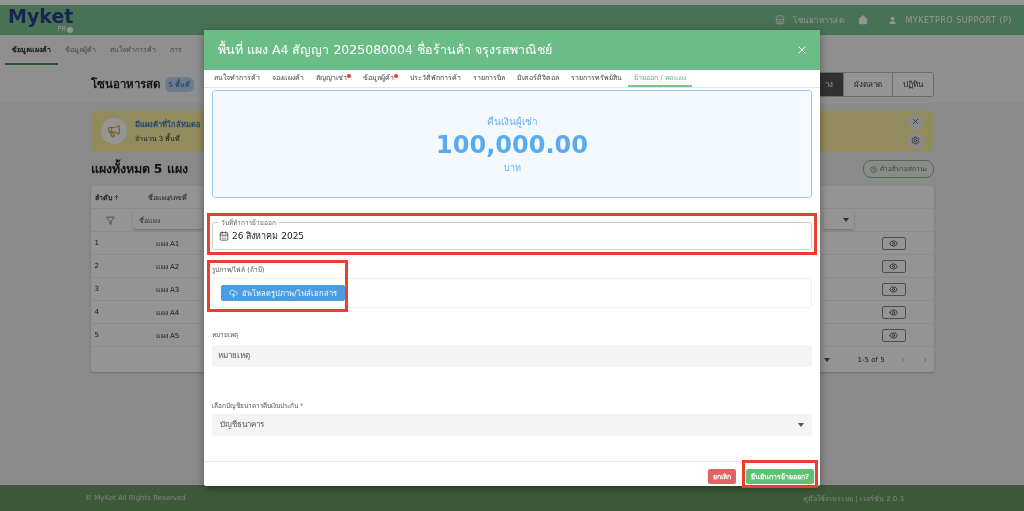  Describe the element at coordinates (110, 220) in the screenshot. I see `filter-icon` at that location.